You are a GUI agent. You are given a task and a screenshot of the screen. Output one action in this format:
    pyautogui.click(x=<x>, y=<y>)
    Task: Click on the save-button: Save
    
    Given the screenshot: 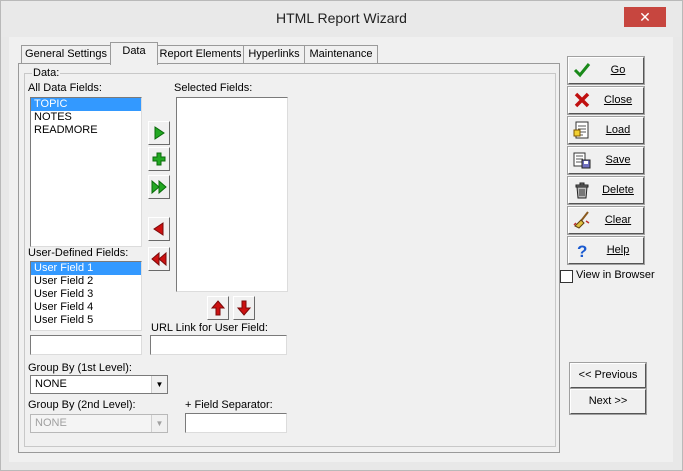 What is the action you would take?
    pyautogui.click(x=606, y=160)
    